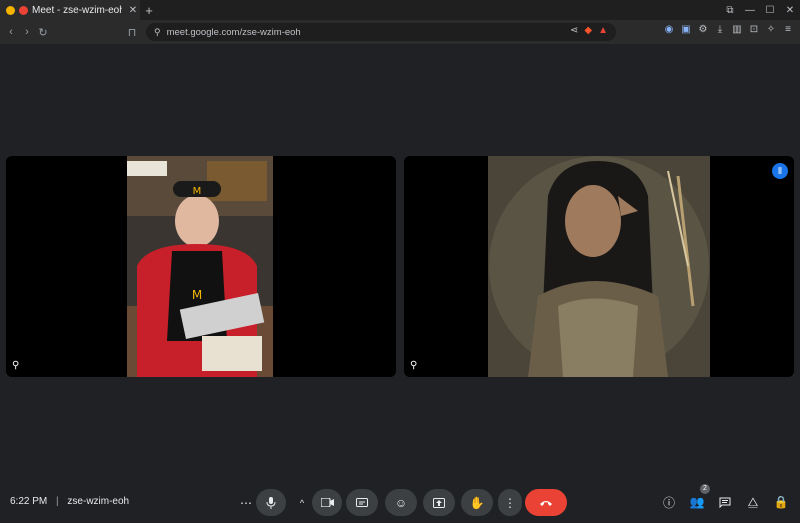 The height and width of the screenshot is (523, 800). I want to click on speaking-indicator-icon: ⦀, so click(780, 171).